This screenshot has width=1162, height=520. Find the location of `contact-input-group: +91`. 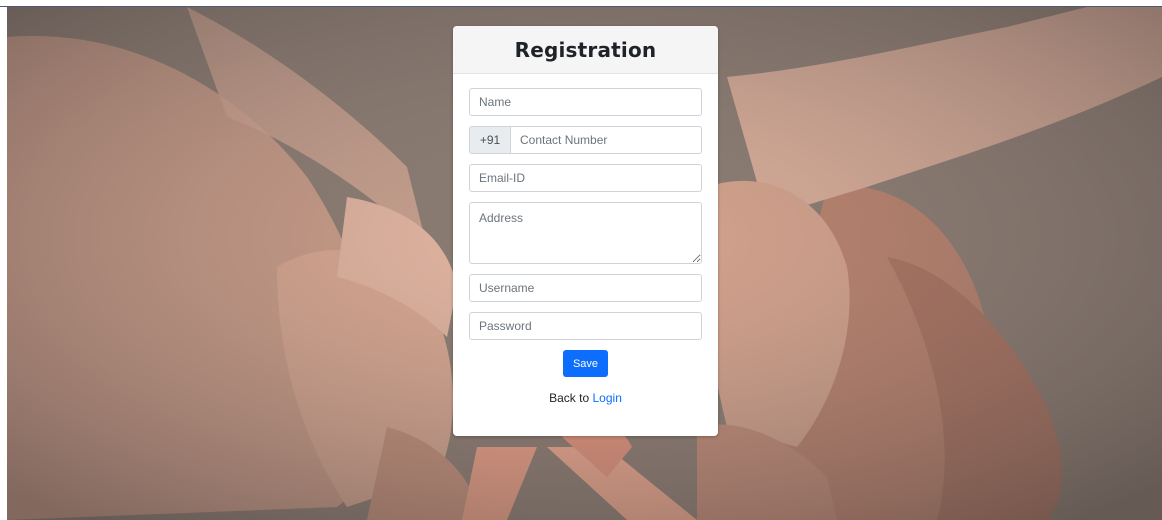

contact-input-group: +91 is located at coordinates (585, 140).